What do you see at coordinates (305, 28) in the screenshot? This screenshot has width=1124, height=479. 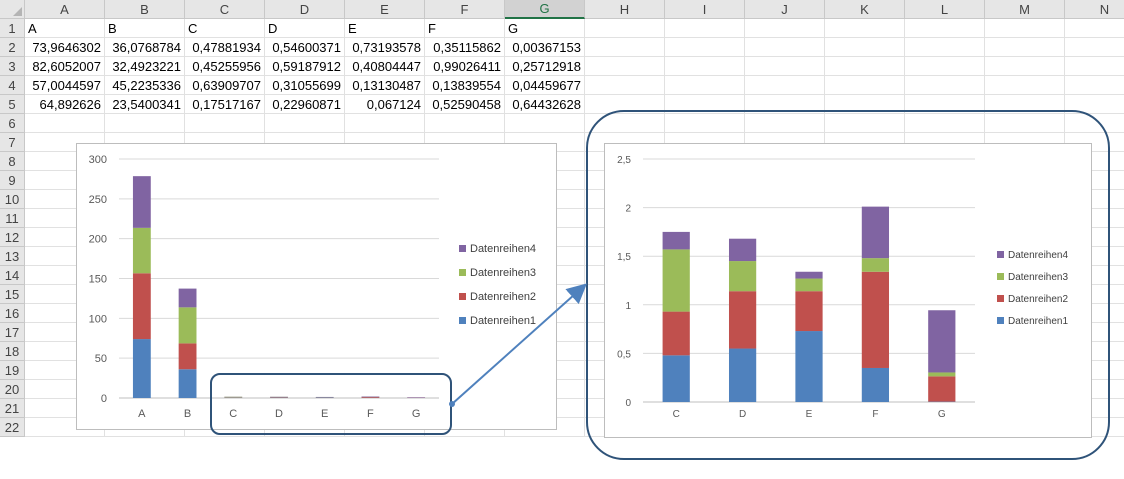 I see `cell-d1: D` at bounding box center [305, 28].